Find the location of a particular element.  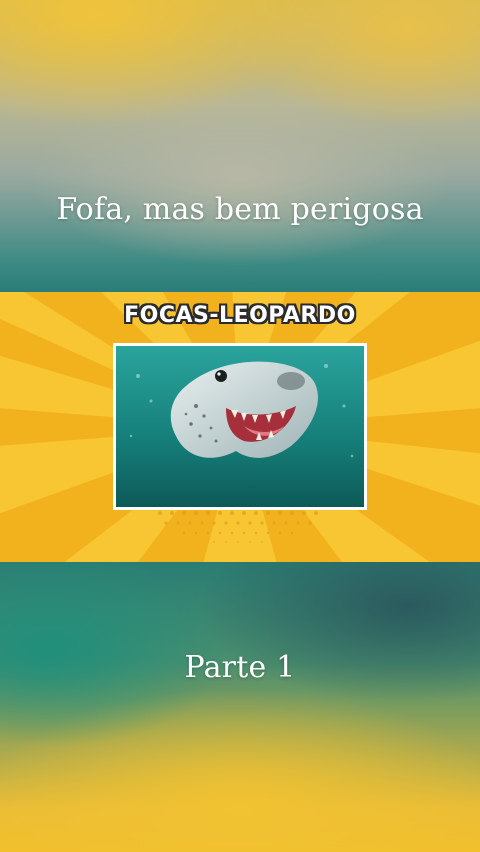

banner-title: FOCAS-LEOPARDO is located at coordinates (240, 315).